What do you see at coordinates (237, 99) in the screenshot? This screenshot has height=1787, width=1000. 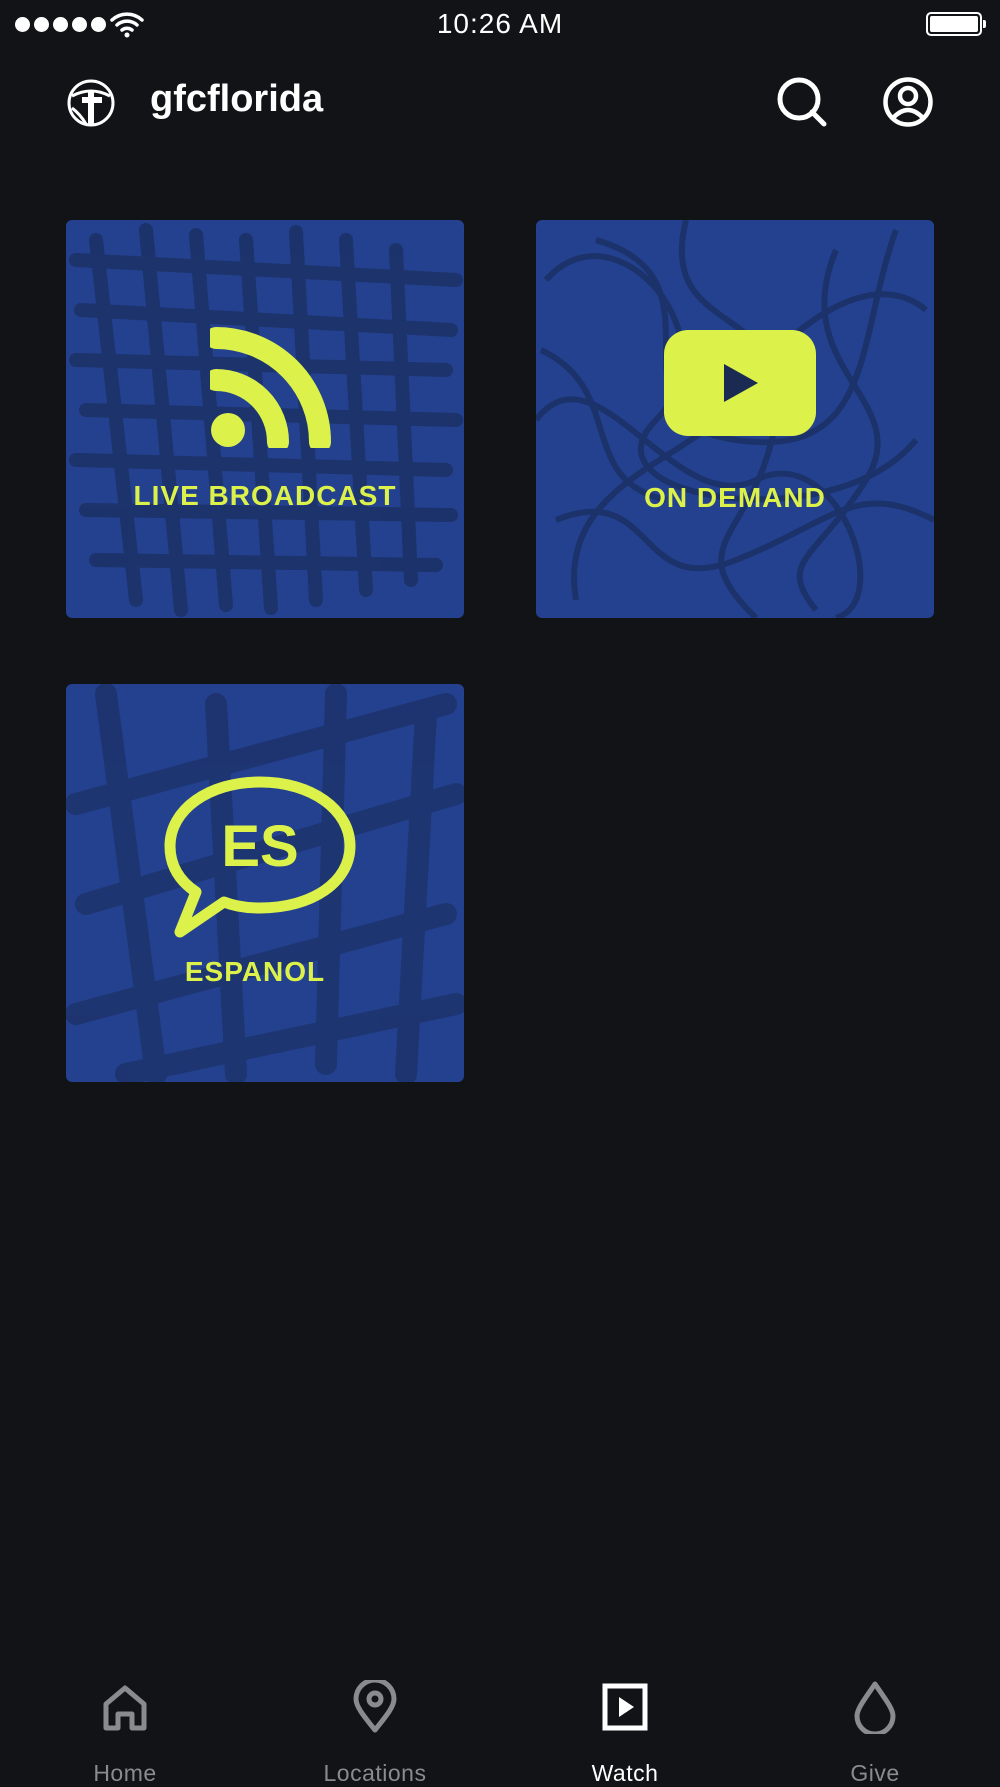 I see `app-title: gfcflorida` at bounding box center [237, 99].